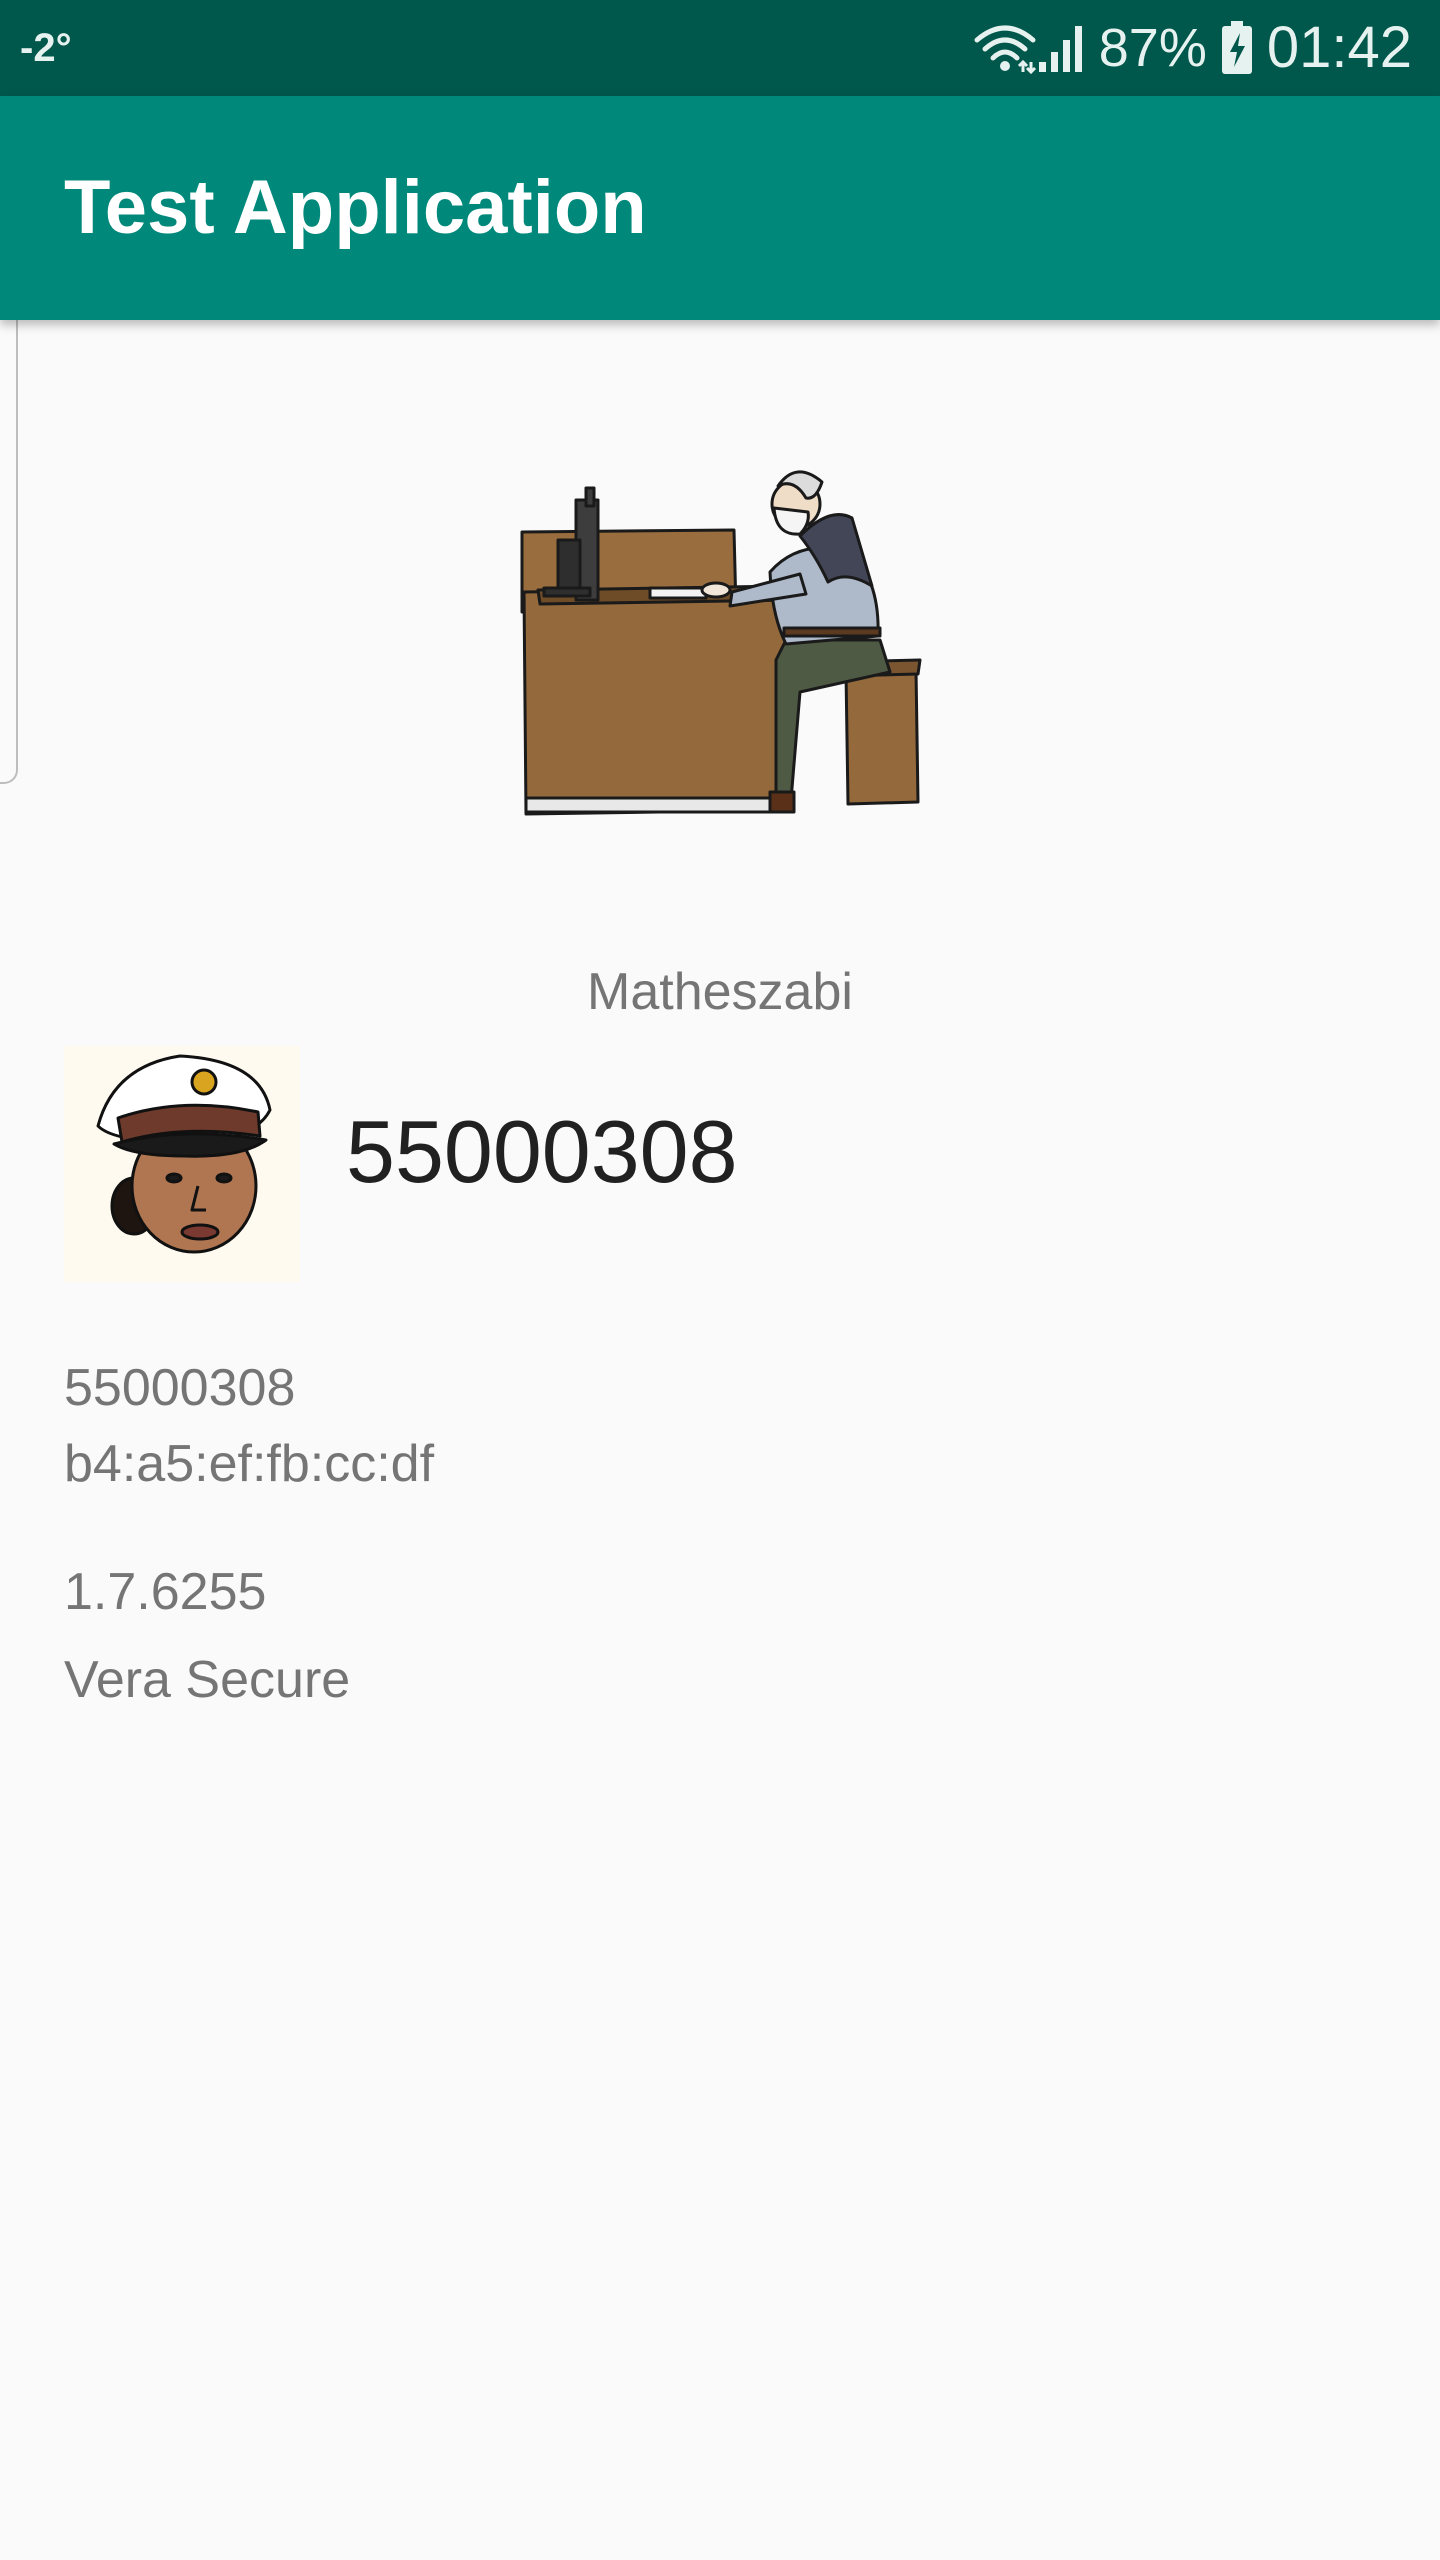  Describe the element at coordinates (1063, 48) in the screenshot. I see `signal-icon` at that location.